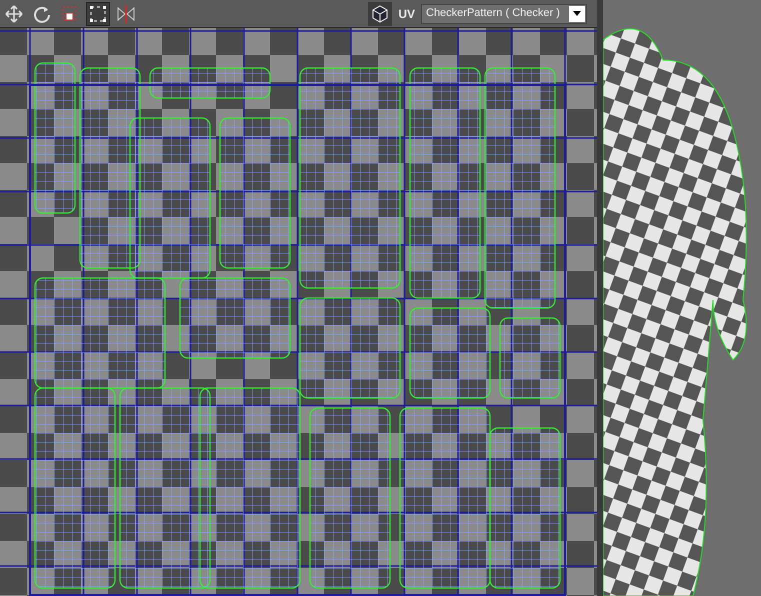 The height and width of the screenshot is (596, 761). Describe the element at coordinates (14, 14) in the screenshot. I see `move-icon` at that location.